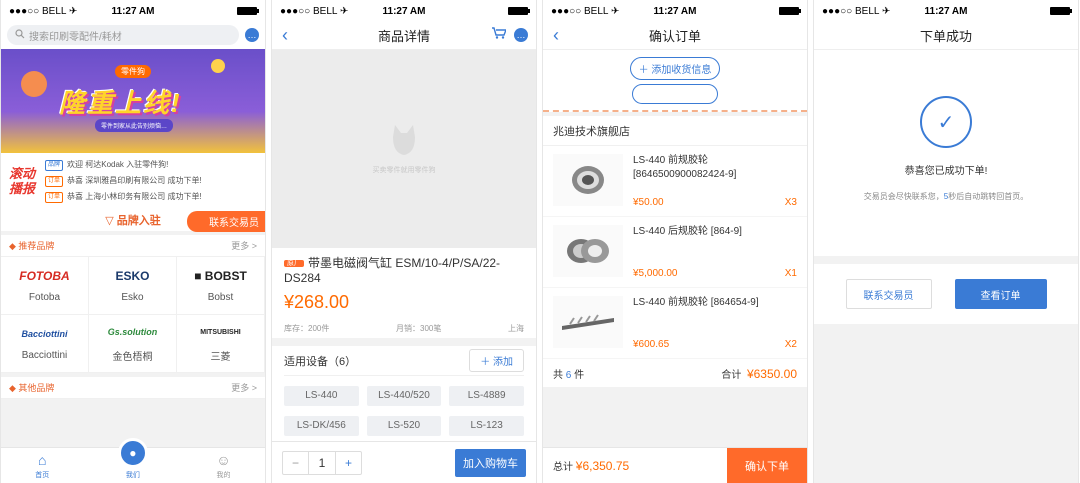  What do you see at coordinates (317, 302) in the screenshot?
I see `product-price: ¥268.00` at bounding box center [317, 302].